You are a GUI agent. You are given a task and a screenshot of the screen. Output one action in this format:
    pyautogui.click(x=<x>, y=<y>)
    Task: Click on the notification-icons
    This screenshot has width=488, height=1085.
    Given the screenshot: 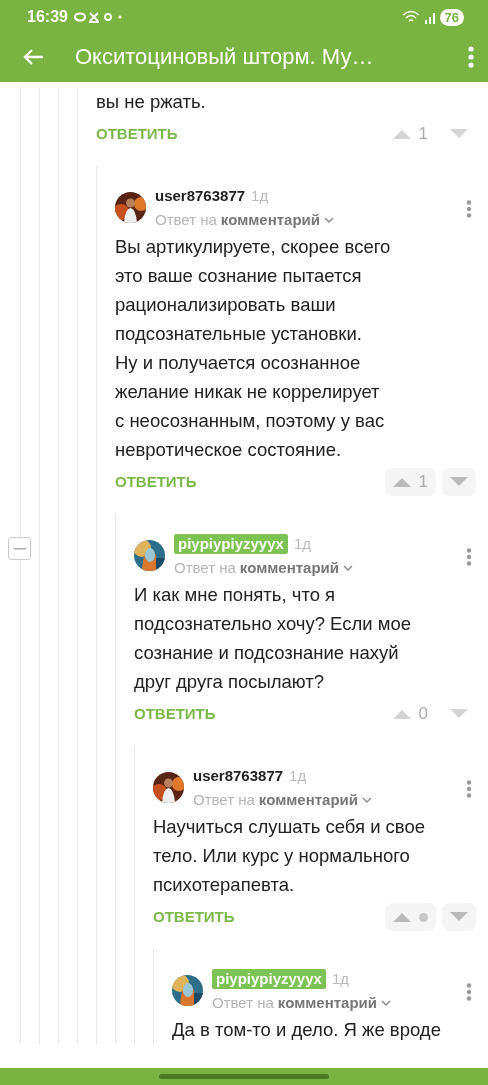 What is the action you would take?
    pyautogui.click(x=98, y=17)
    